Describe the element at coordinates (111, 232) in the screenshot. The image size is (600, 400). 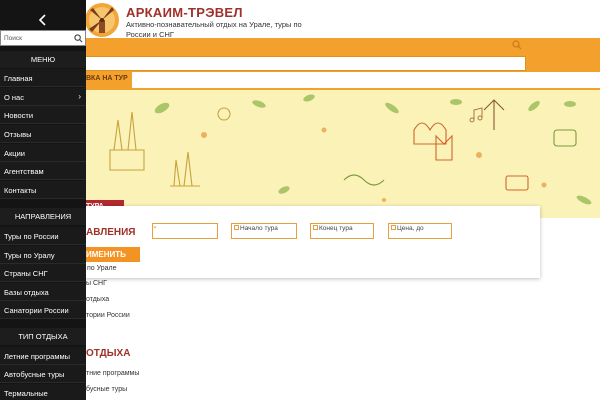
I see `filter-directions-title: АВЛЕНИЯ` at that location.